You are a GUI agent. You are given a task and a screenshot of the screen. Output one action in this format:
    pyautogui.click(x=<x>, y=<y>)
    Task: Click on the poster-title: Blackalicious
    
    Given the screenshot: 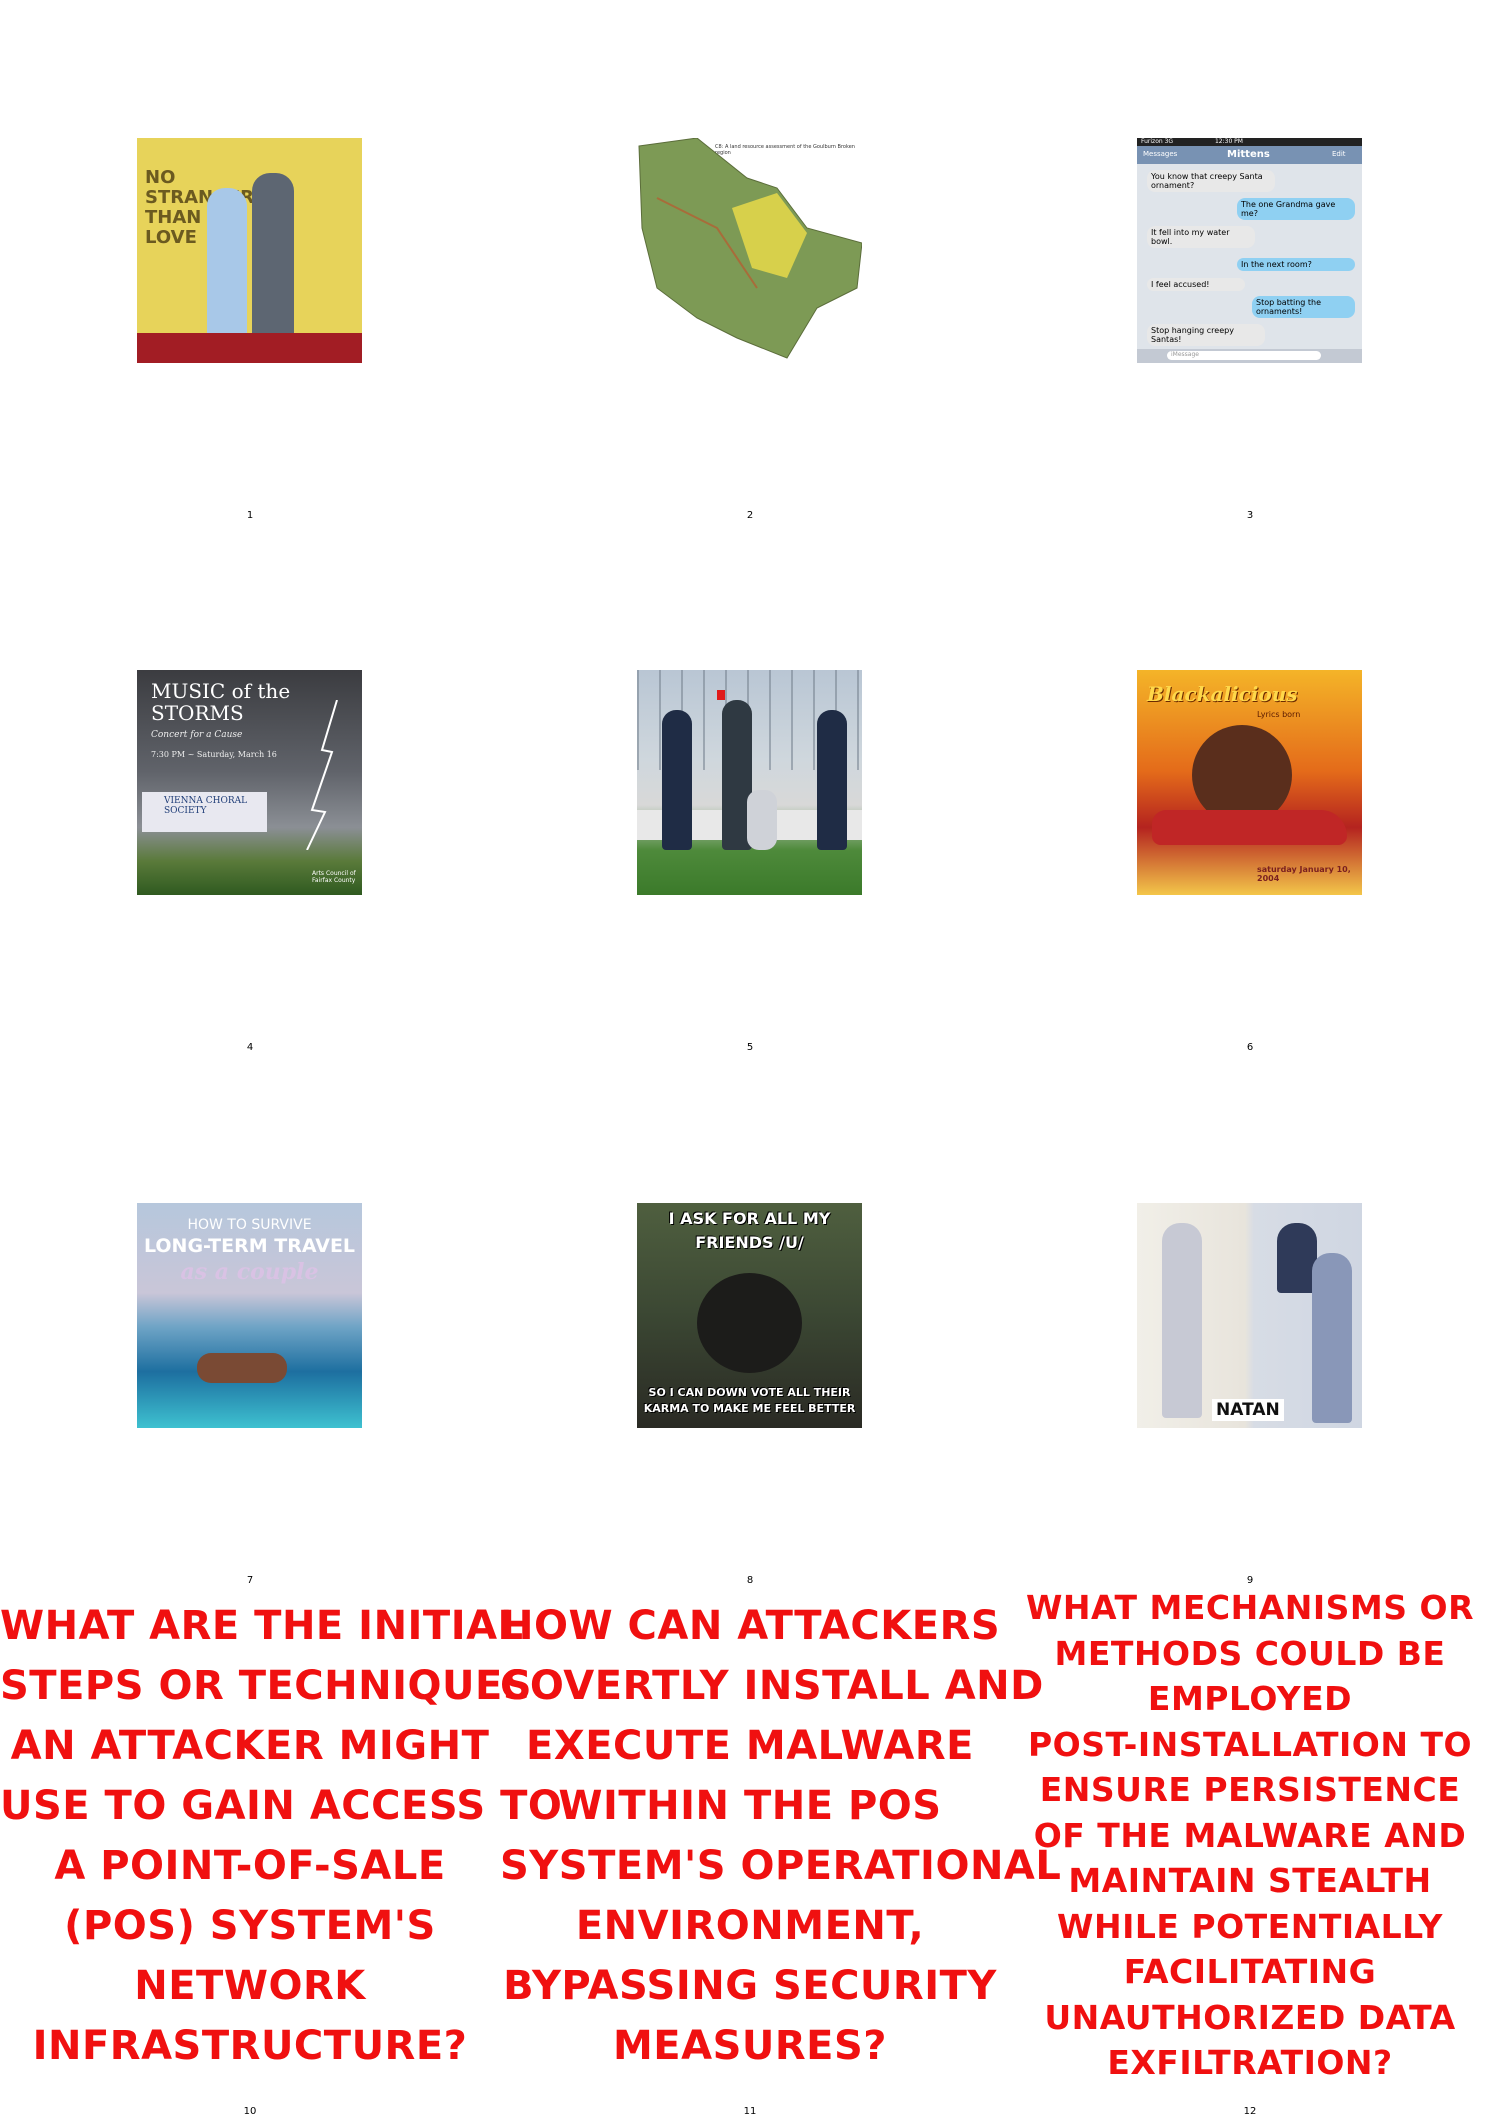 What is the action you would take?
    pyautogui.click(x=1222, y=694)
    